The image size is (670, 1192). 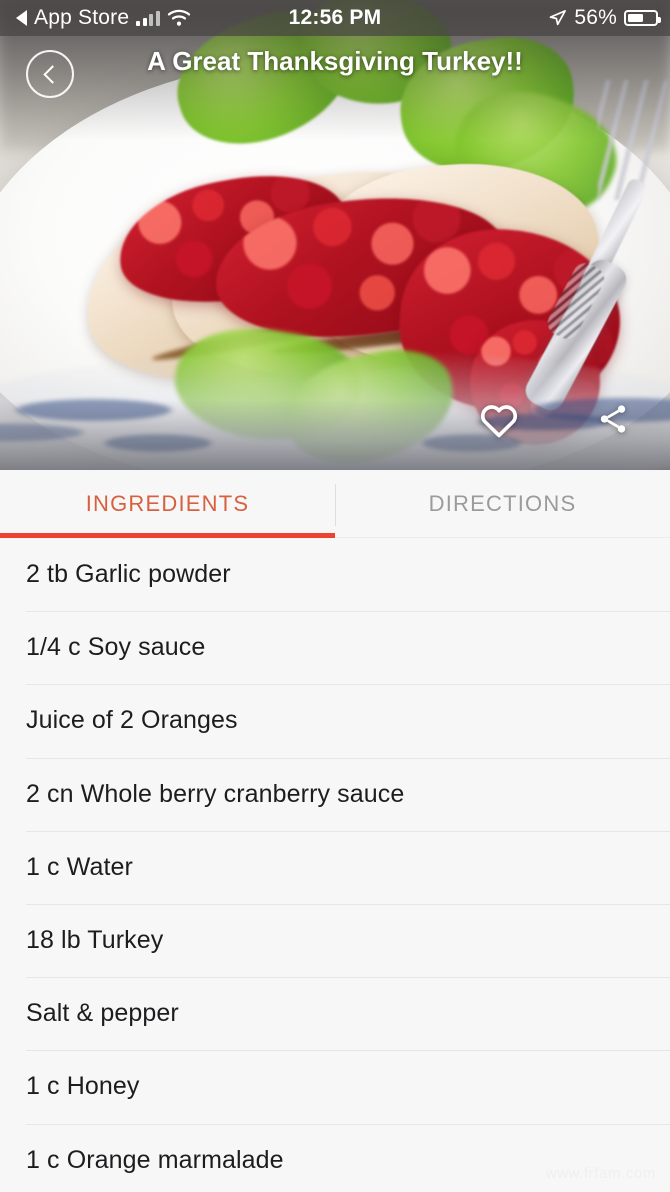 I want to click on status-bar-right: 56%, so click(x=609, y=18).